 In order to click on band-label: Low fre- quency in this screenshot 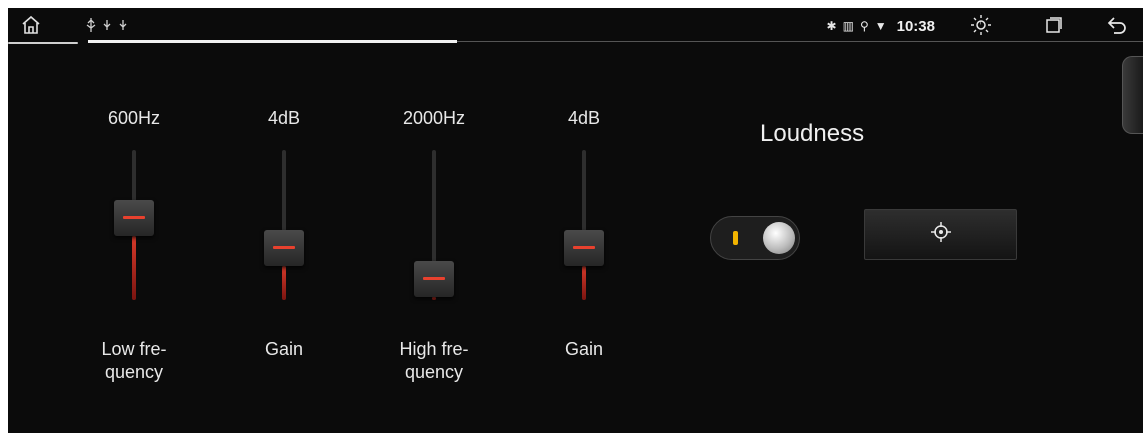, I will do `click(134, 360)`.